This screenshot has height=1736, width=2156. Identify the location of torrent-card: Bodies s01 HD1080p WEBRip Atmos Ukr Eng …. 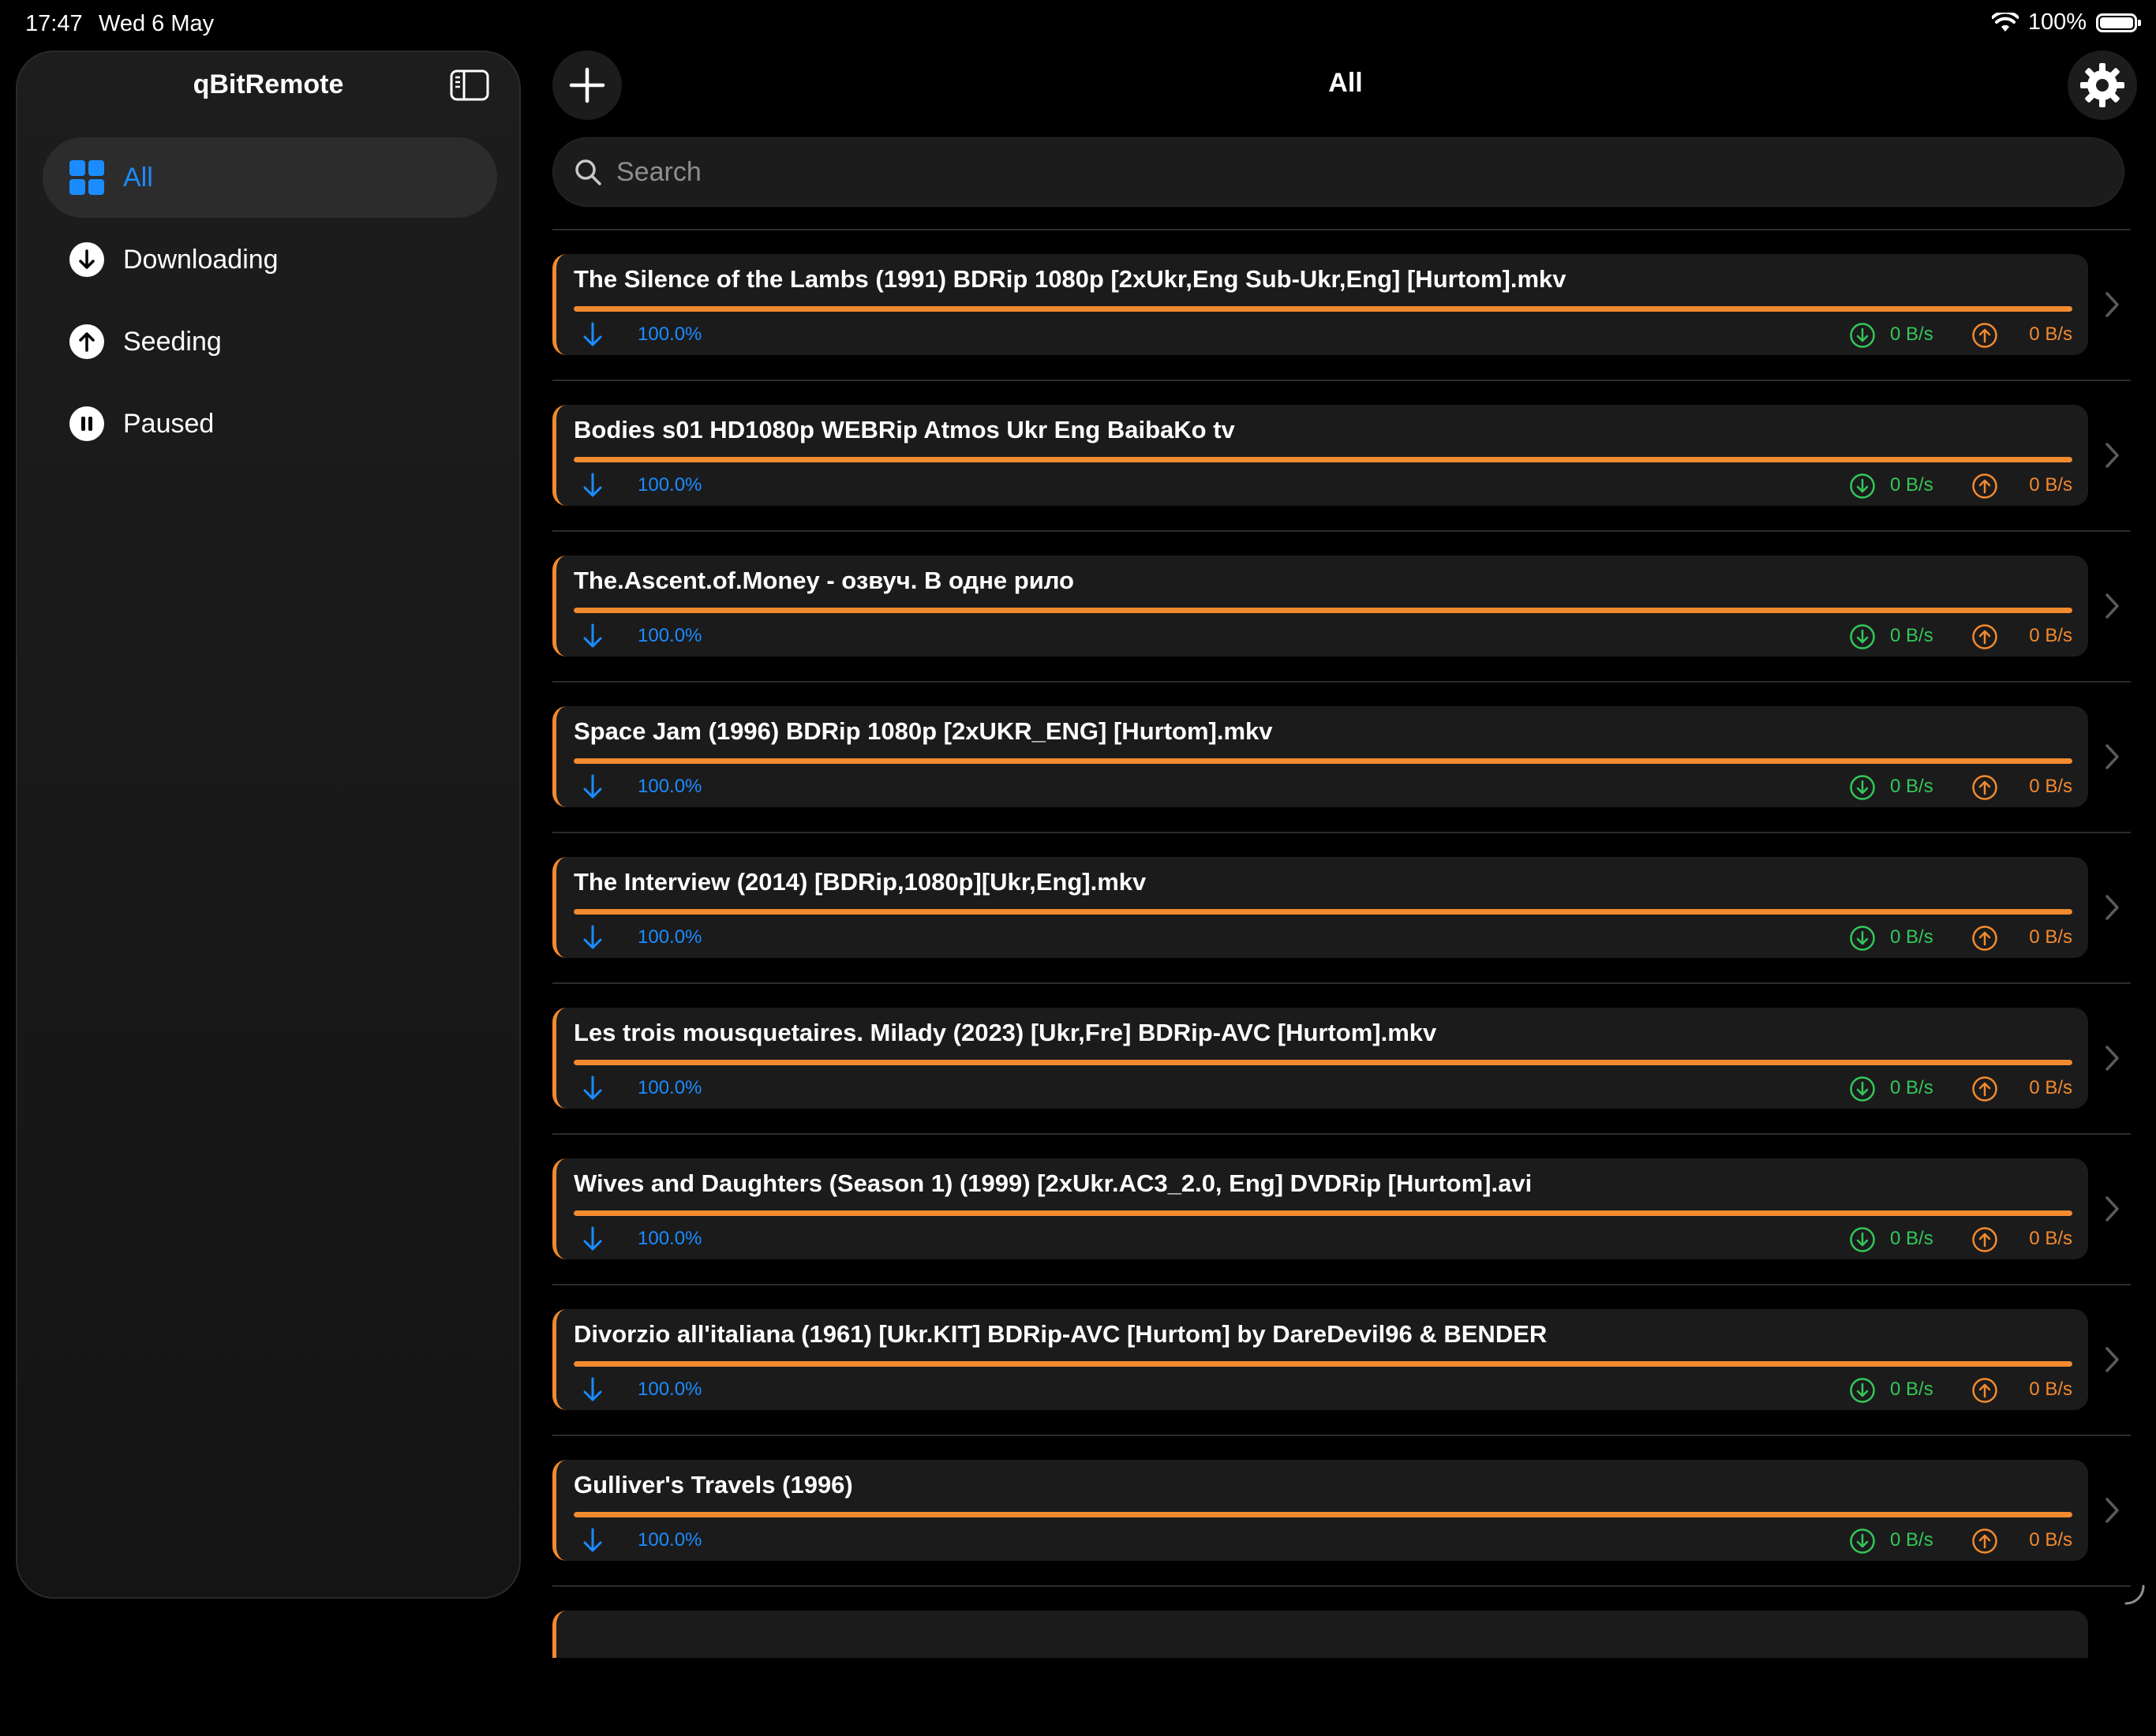
(1320, 455).